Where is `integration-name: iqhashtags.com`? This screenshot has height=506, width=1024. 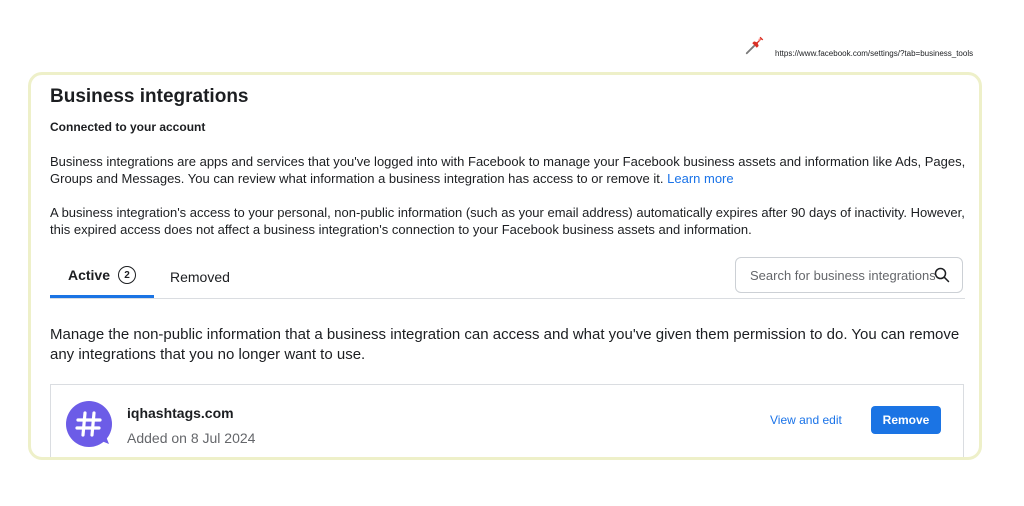 integration-name: iqhashtags.com is located at coordinates (180, 413).